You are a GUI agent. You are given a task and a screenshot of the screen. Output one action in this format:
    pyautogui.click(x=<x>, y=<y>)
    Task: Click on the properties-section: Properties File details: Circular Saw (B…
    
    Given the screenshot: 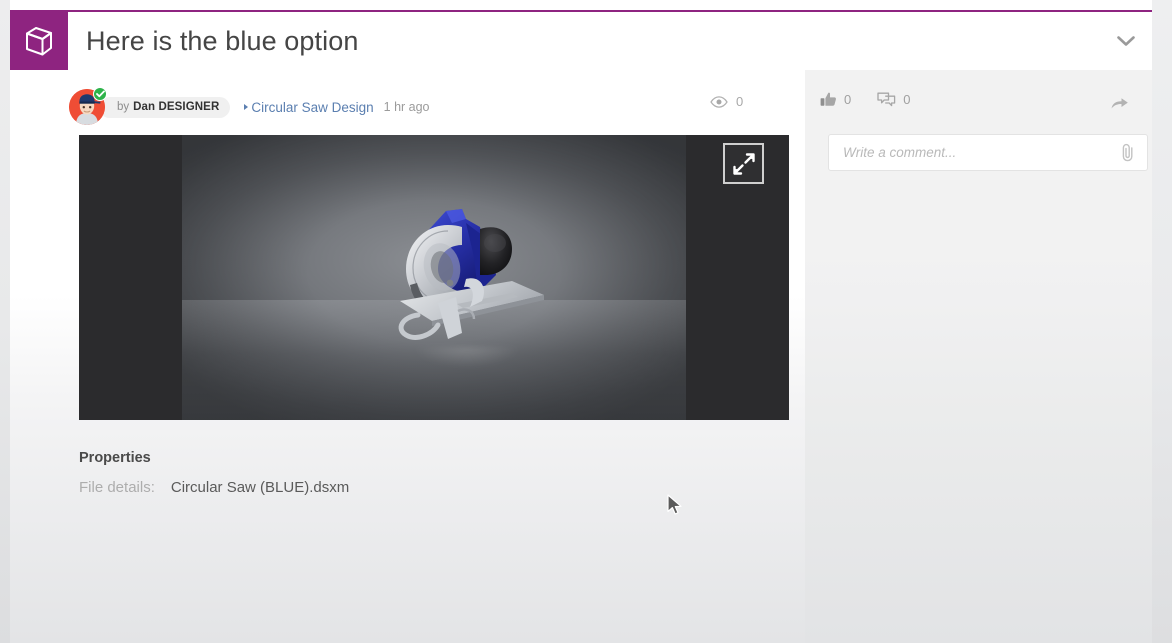 What is the action you would take?
    pyautogui.click(x=214, y=473)
    